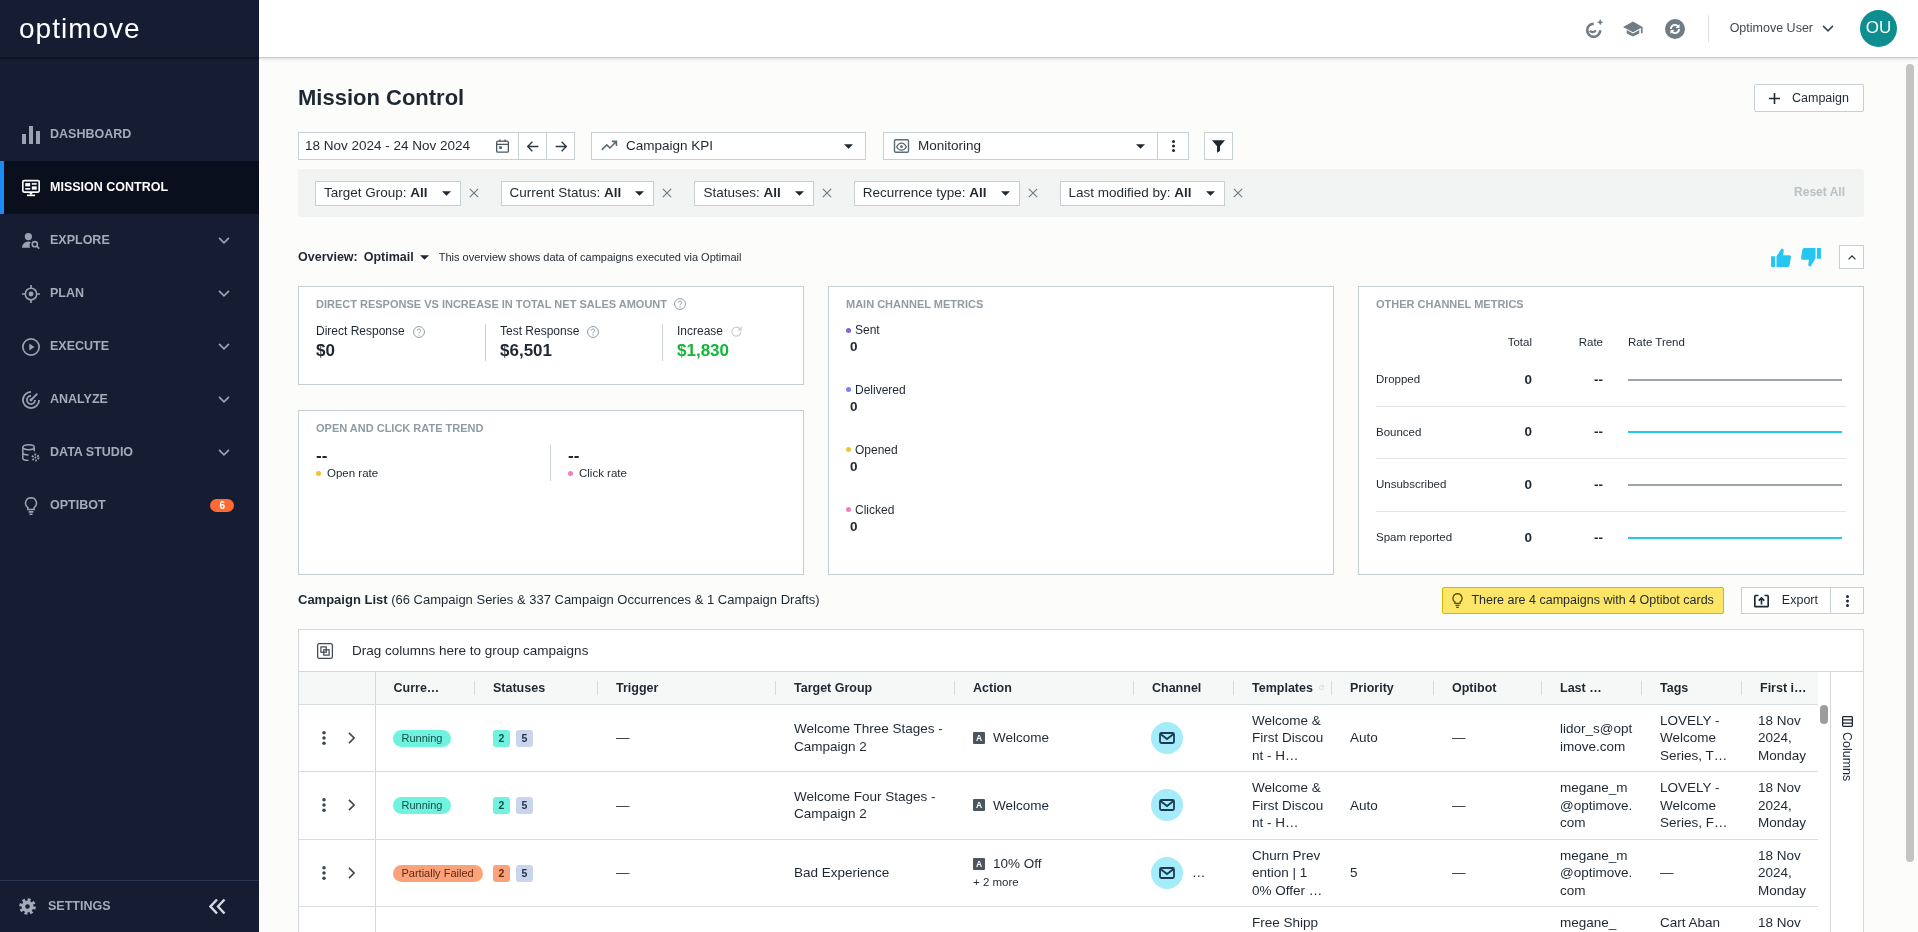  What do you see at coordinates (1811, 257) in the screenshot?
I see `thumbs-down-icon` at bounding box center [1811, 257].